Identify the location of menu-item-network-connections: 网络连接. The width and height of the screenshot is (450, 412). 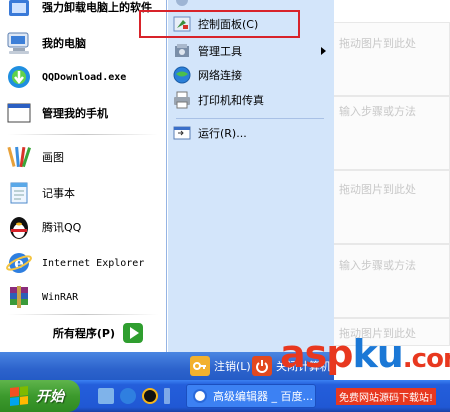
(251, 75).